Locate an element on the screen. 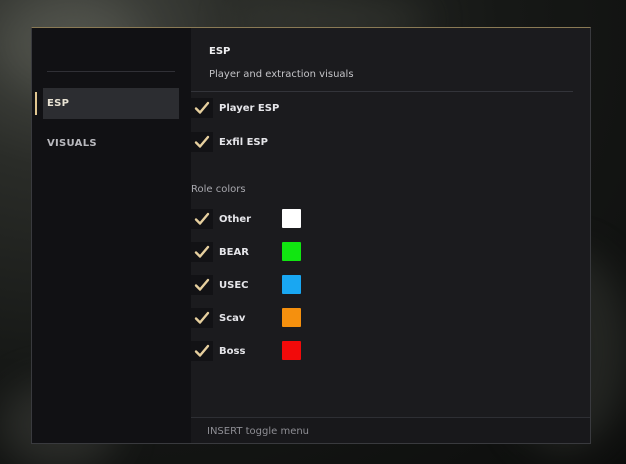  player-esp-toggle: Player ESP is located at coordinates (235, 108).